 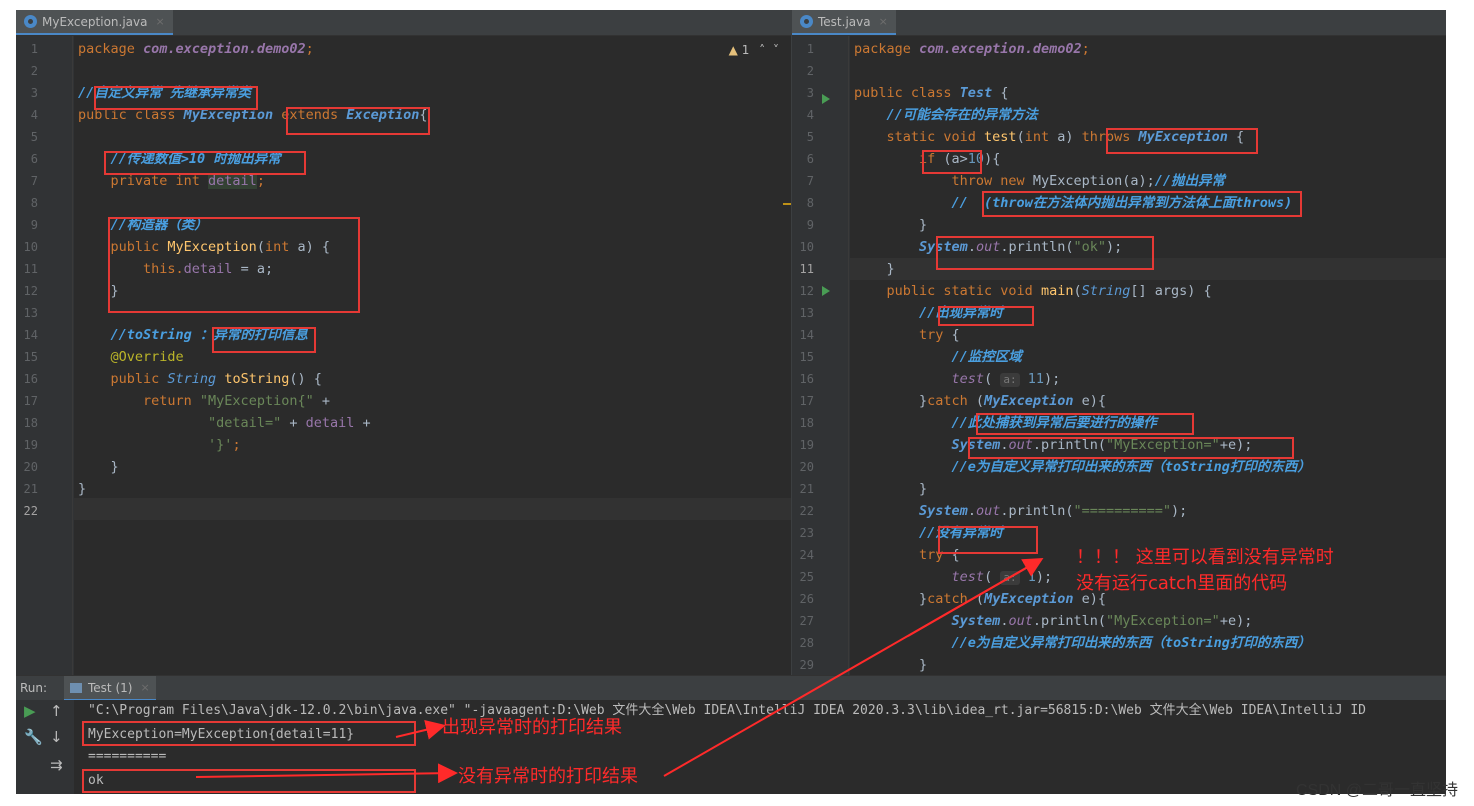 I want to click on line-number: 18, so click(x=806, y=423).